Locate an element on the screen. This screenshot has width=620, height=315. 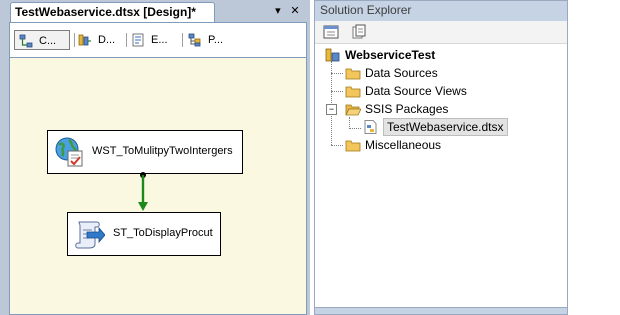
data-flow-icon is located at coordinates (84, 40).